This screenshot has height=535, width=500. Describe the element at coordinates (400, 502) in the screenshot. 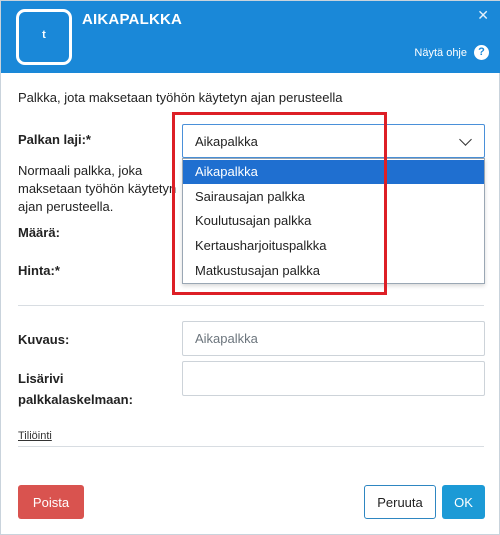

I see `cancel-button: Peruuta` at that location.